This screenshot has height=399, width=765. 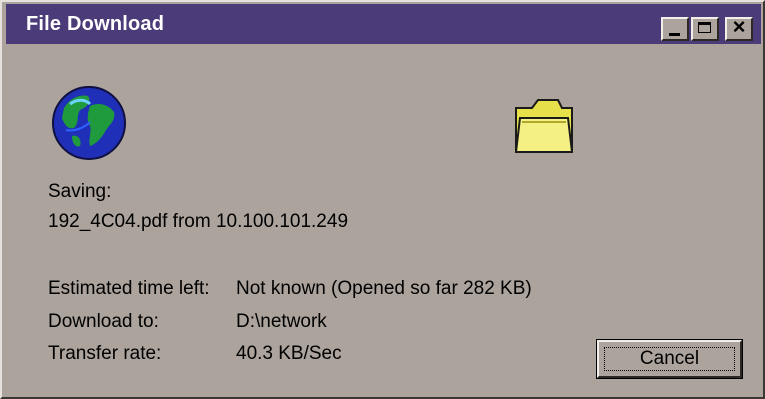 I want to click on transfer-rate-label: Transfer rate:, so click(x=105, y=353).